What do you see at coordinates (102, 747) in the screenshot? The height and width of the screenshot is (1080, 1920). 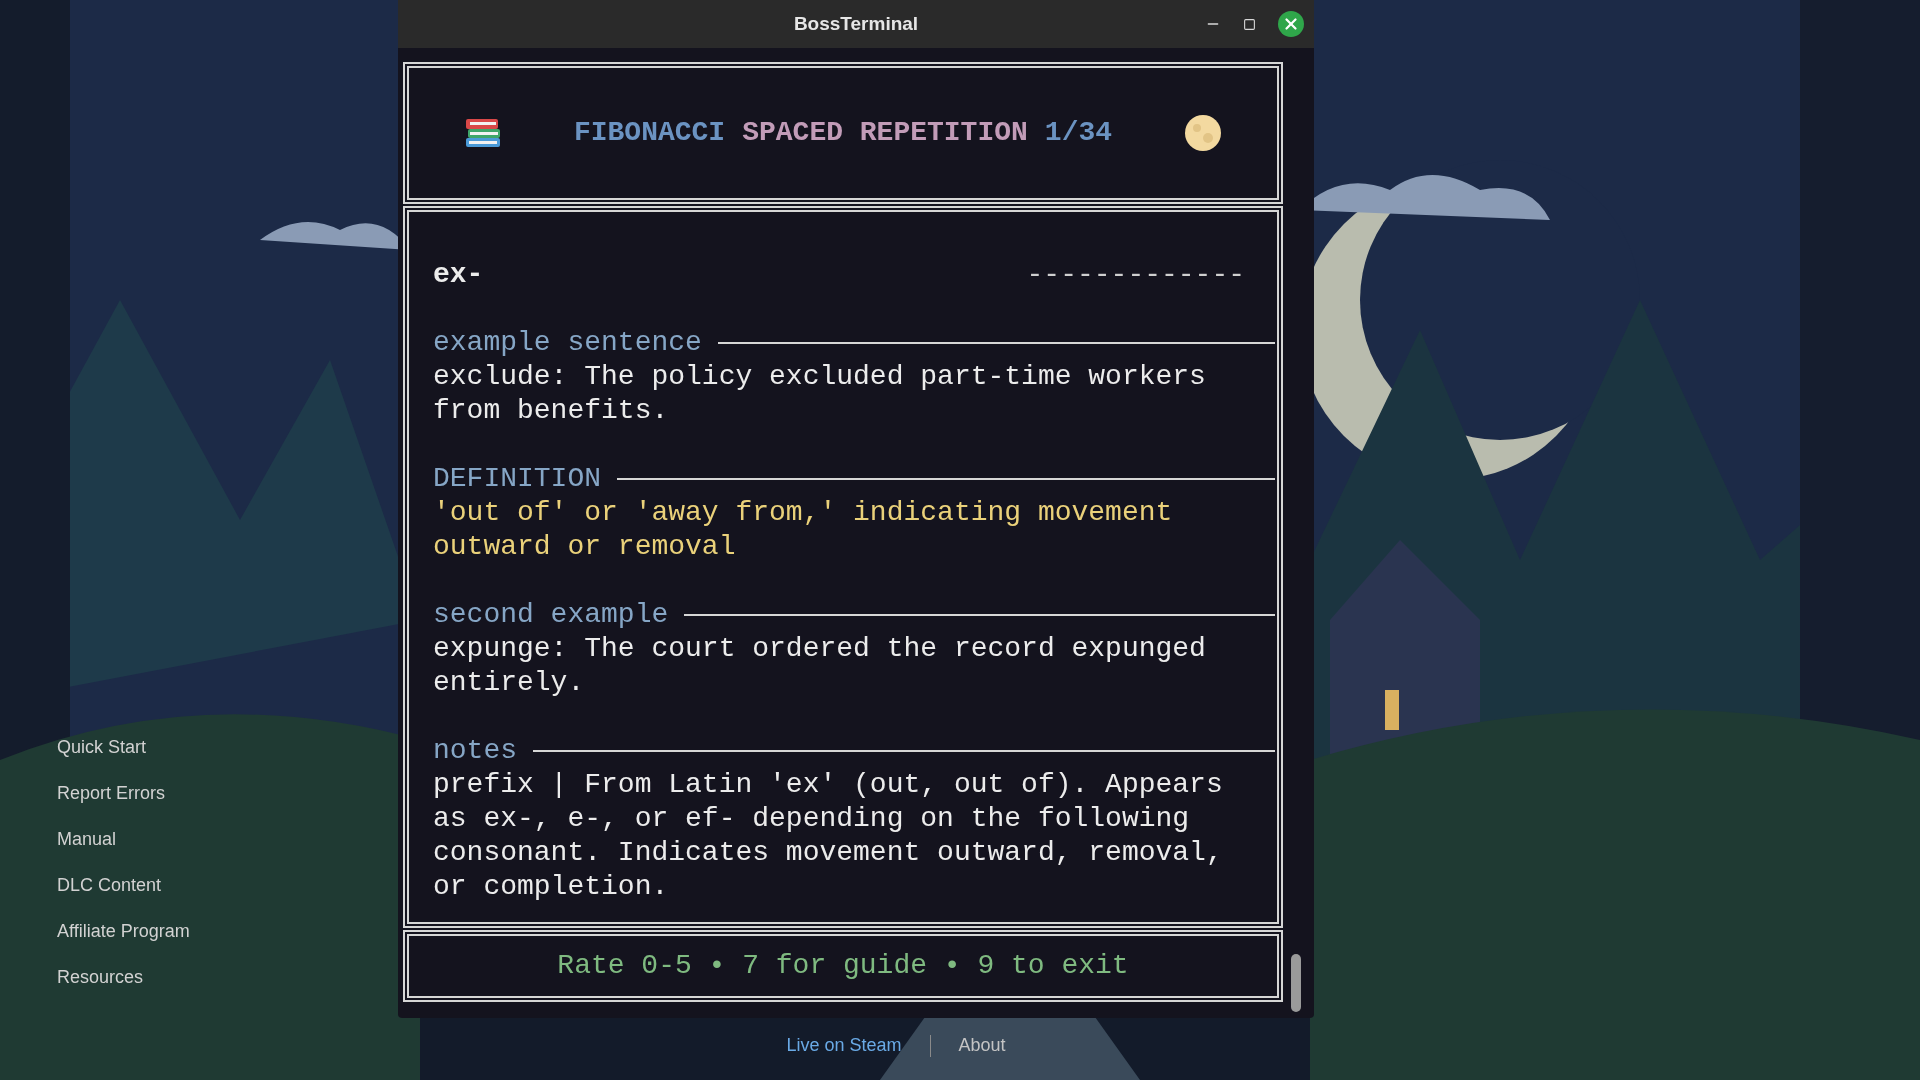 I see `sidebar-link: Quick Start` at bounding box center [102, 747].